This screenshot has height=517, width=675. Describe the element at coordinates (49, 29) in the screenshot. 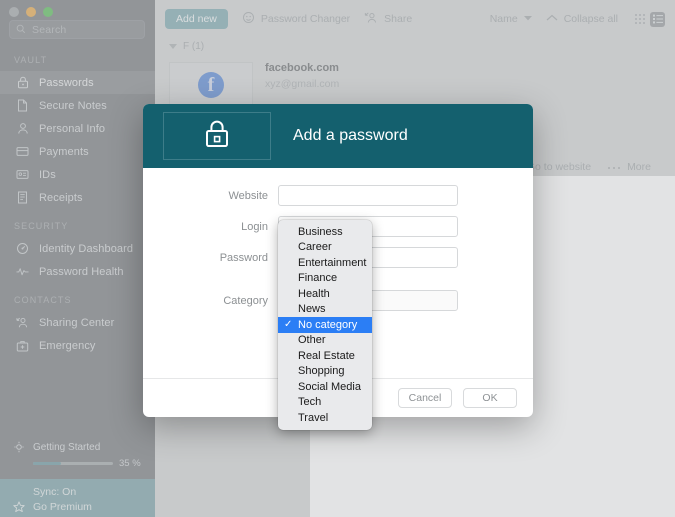

I see `search-placeholder: Search` at that location.